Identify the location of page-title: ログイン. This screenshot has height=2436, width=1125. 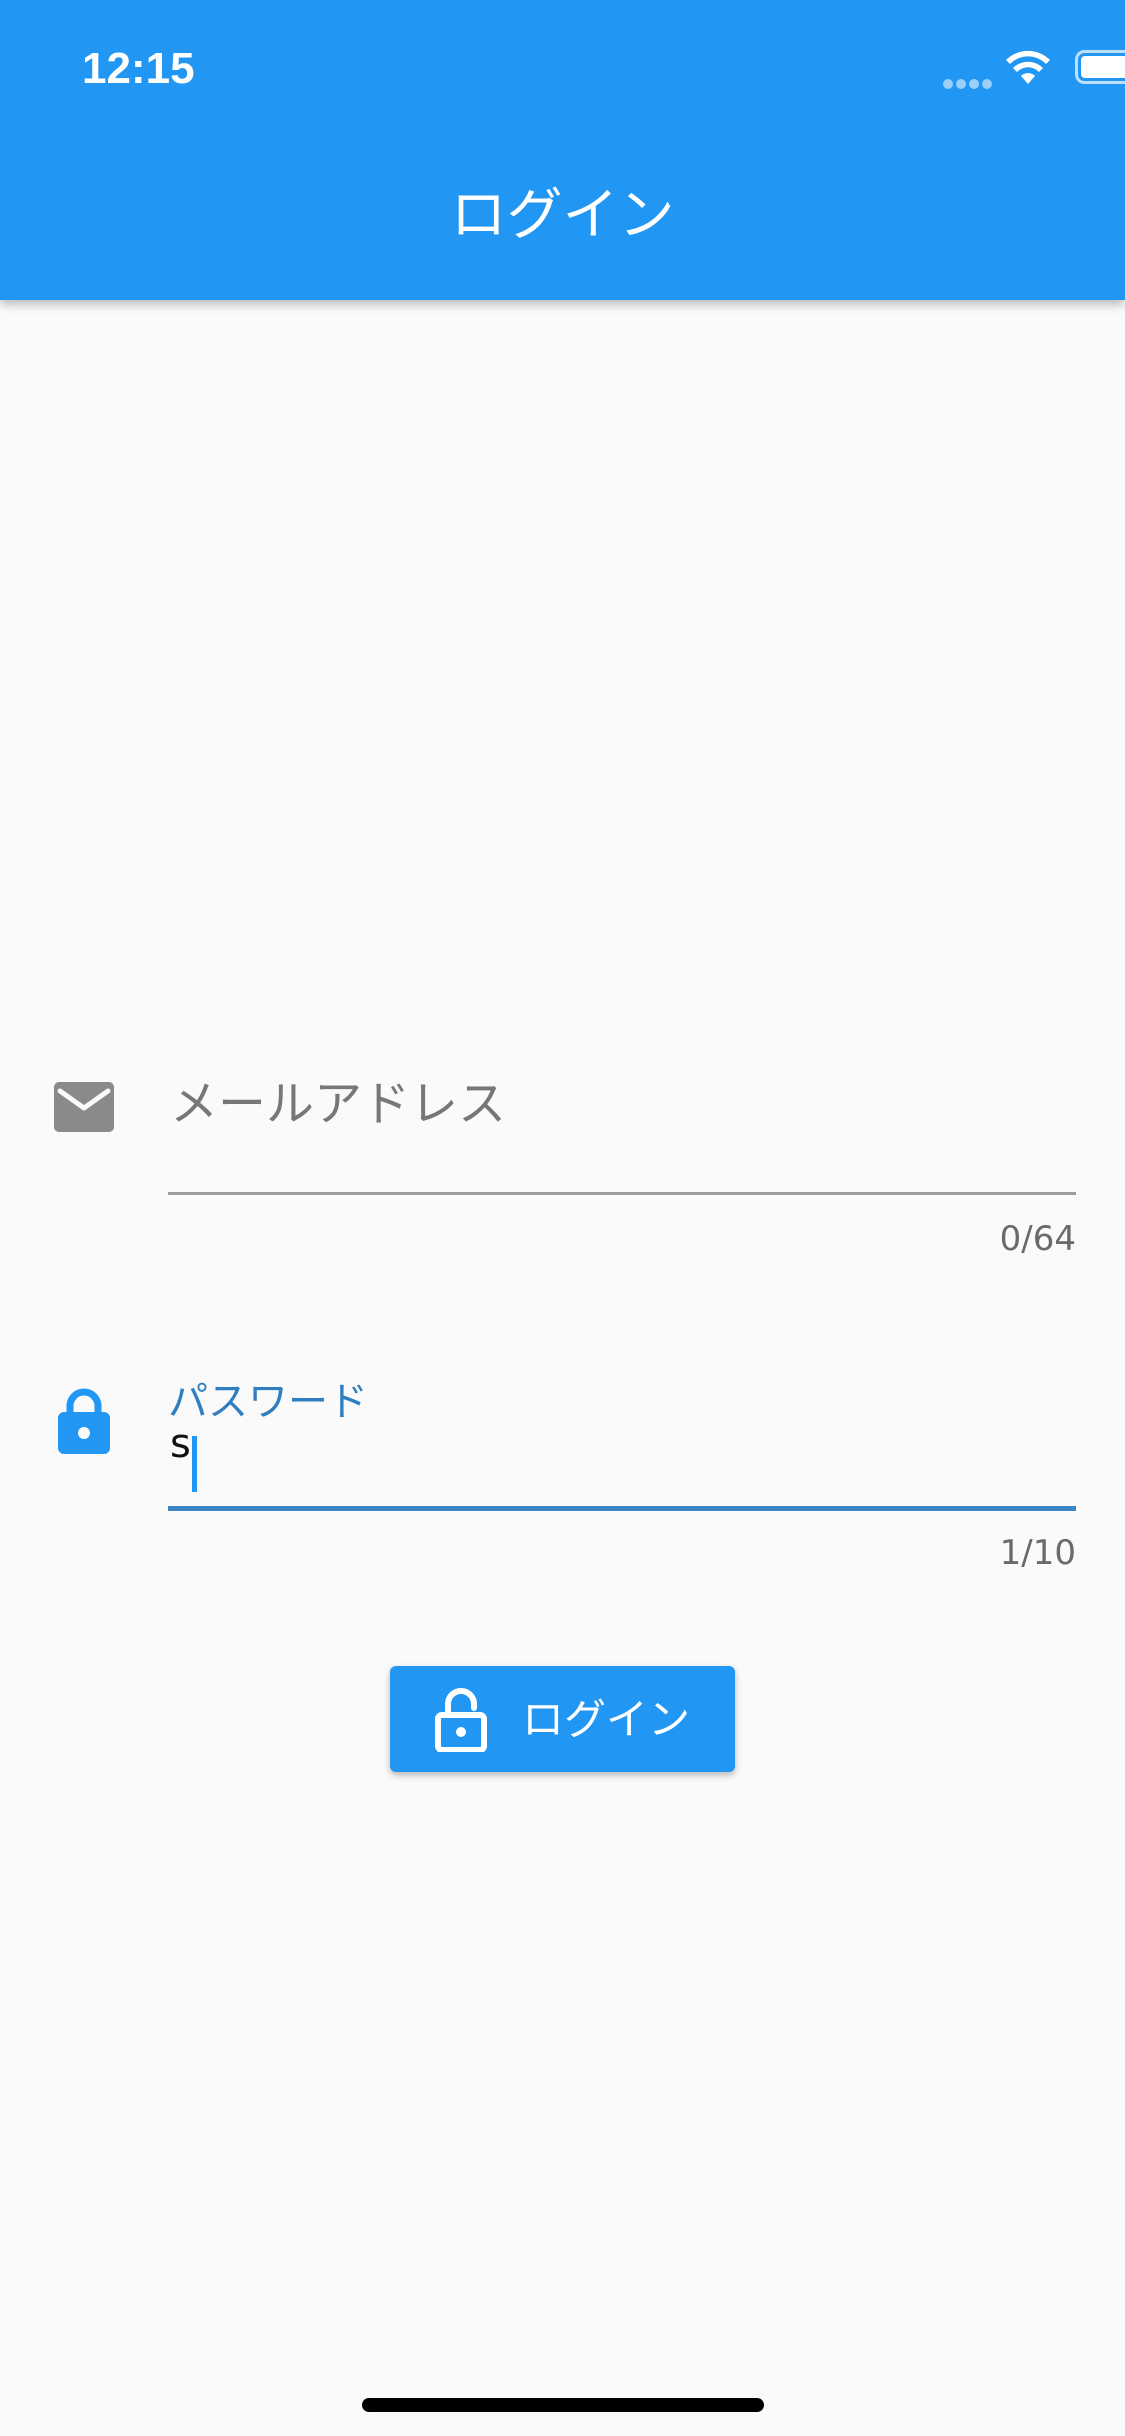
(562, 215).